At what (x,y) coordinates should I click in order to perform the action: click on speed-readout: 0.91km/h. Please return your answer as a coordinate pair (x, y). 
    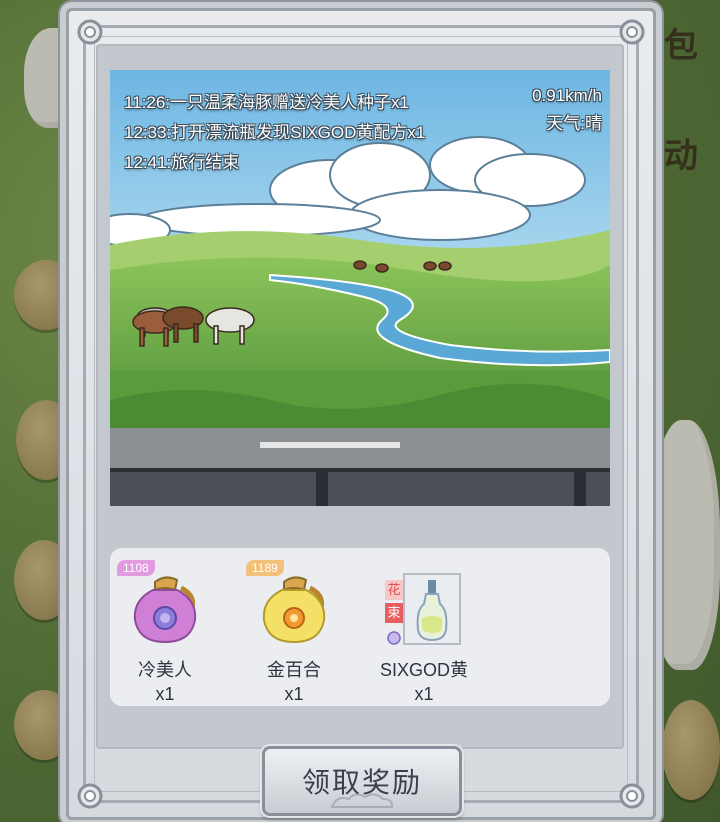
    Looking at the image, I should click on (567, 95).